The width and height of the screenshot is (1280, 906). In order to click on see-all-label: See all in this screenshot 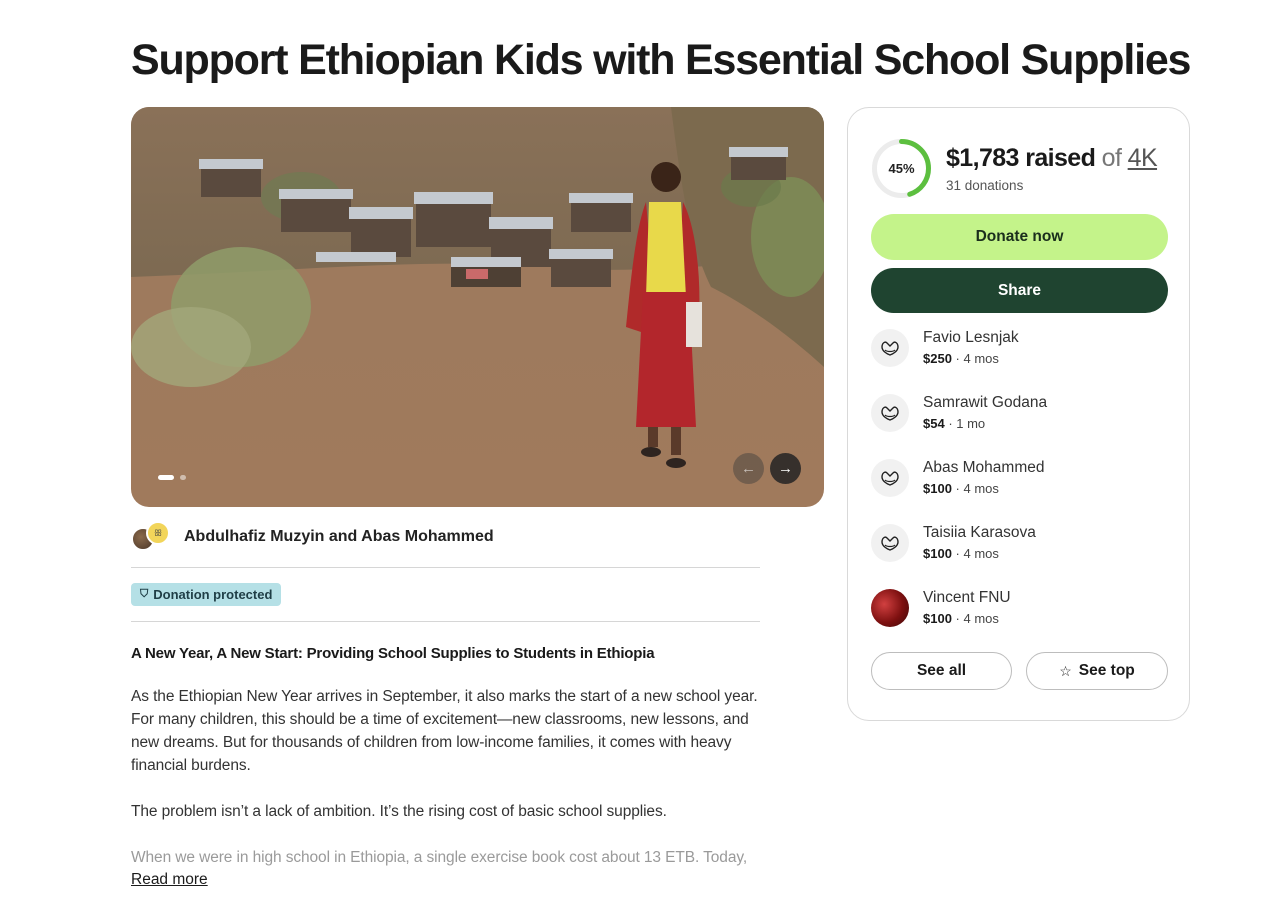, I will do `click(941, 670)`.